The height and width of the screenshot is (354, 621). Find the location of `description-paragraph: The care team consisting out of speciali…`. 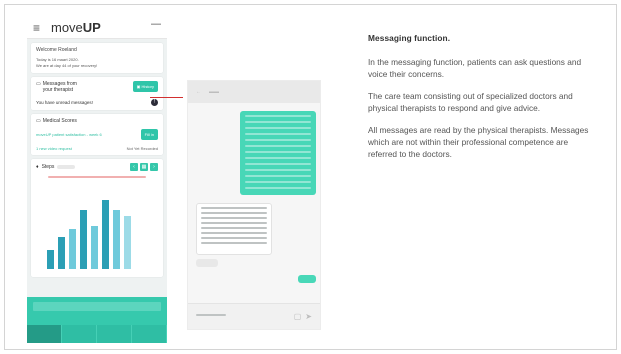

description-paragraph: The care team consisting out of speciali… is located at coordinates (470, 102).